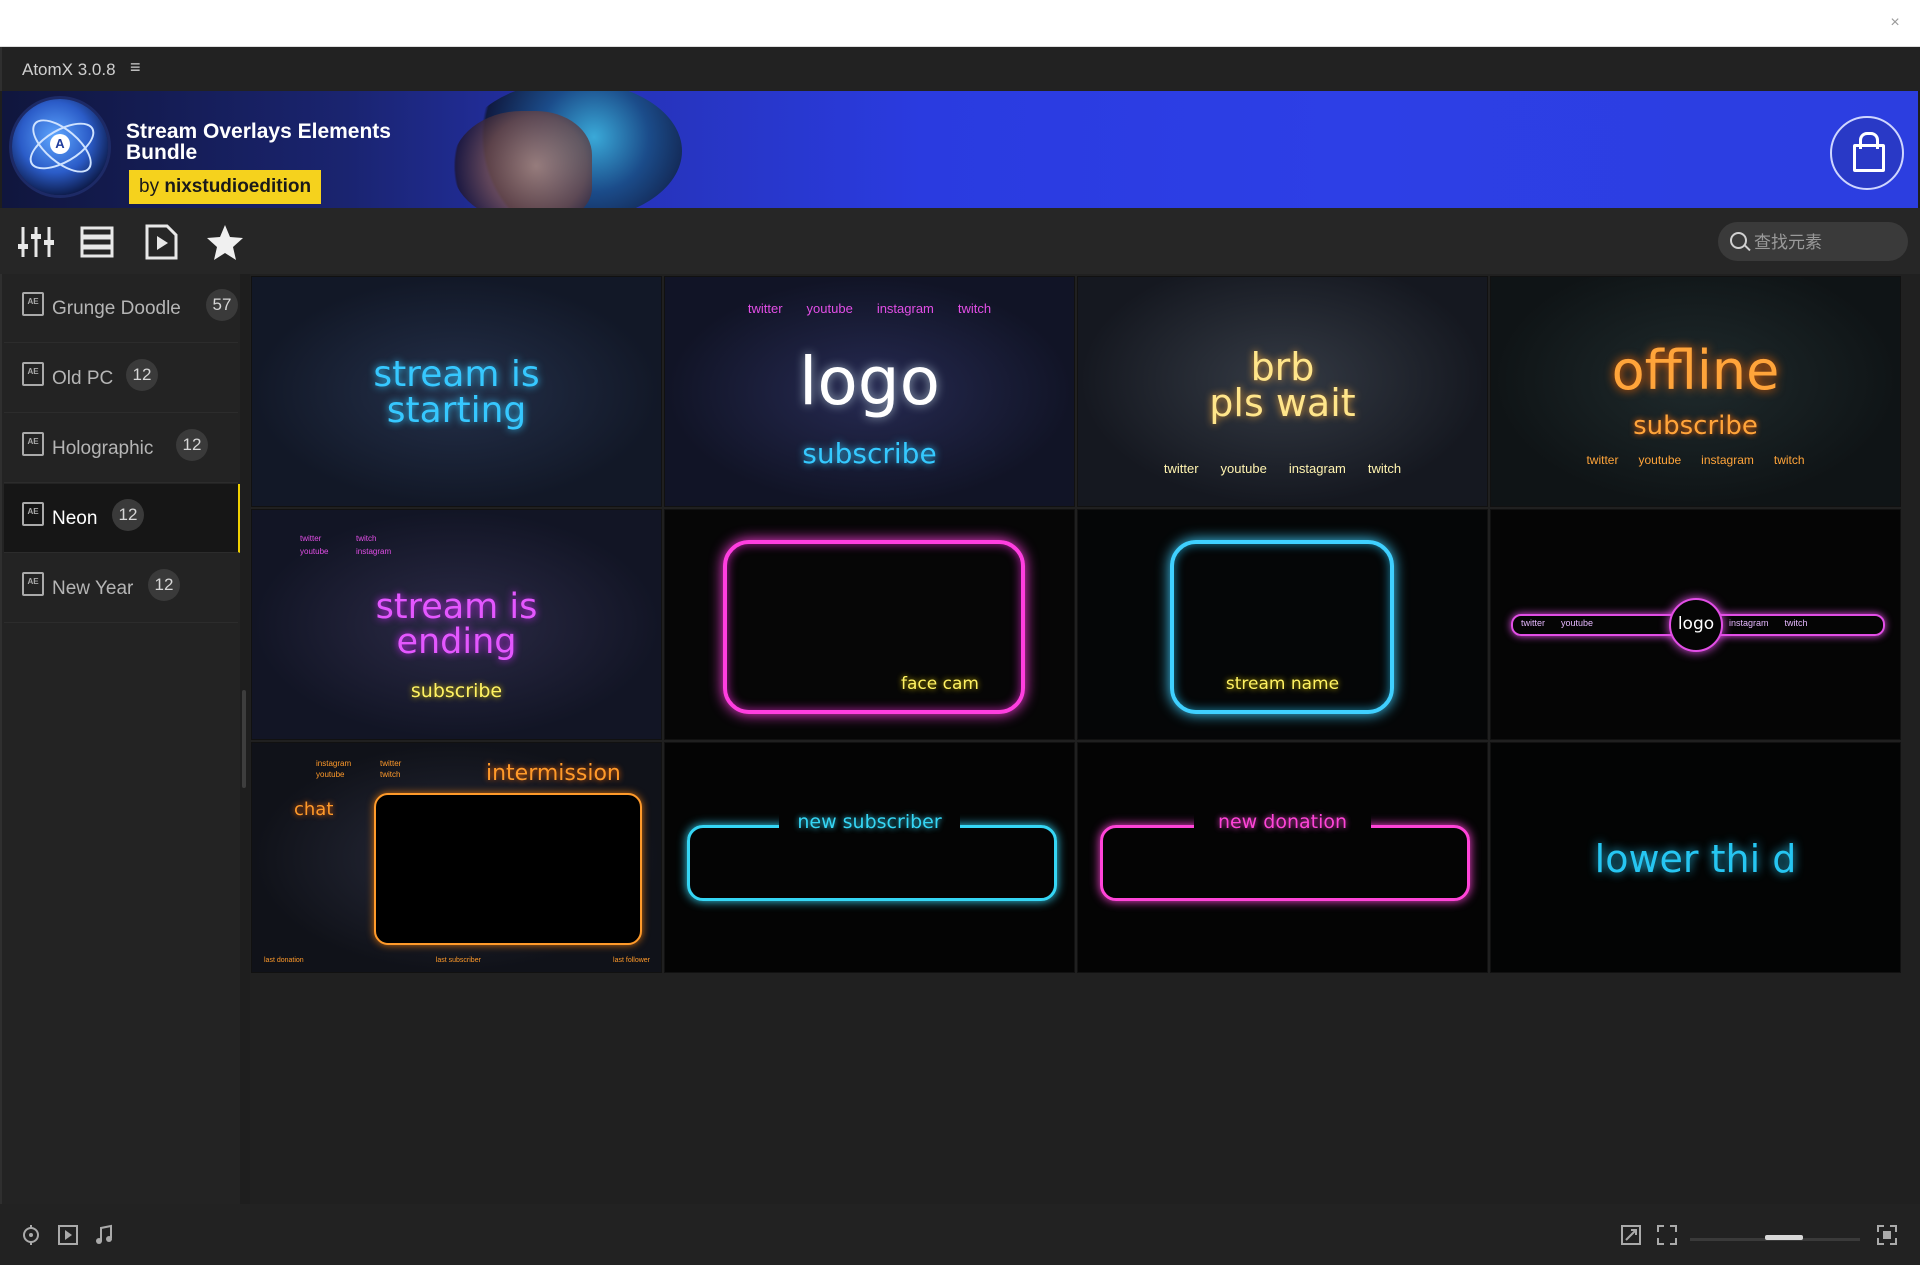  Describe the element at coordinates (874, 627) in the screenshot. I see `neon-frame` at that location.